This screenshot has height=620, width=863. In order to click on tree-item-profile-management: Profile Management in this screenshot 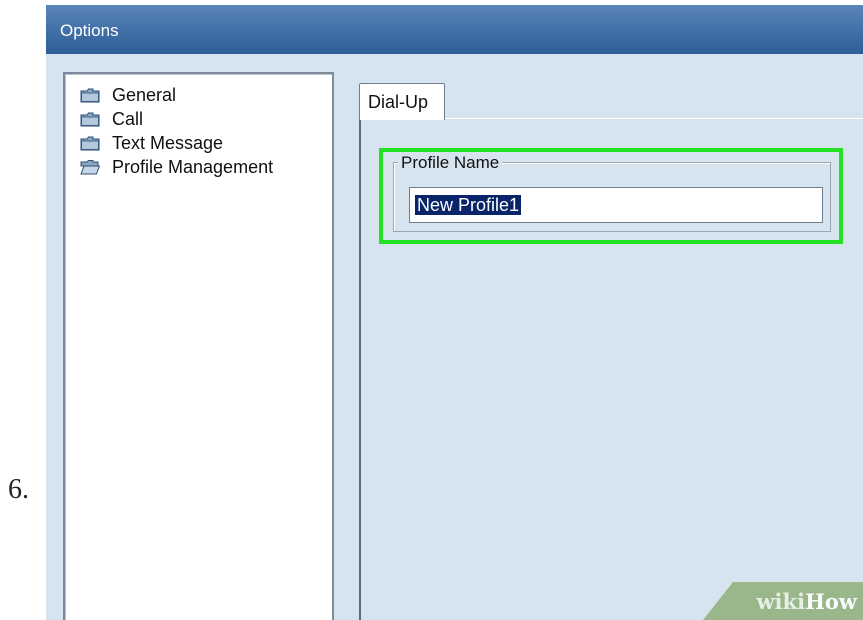, I will do `click(176, 167)`.